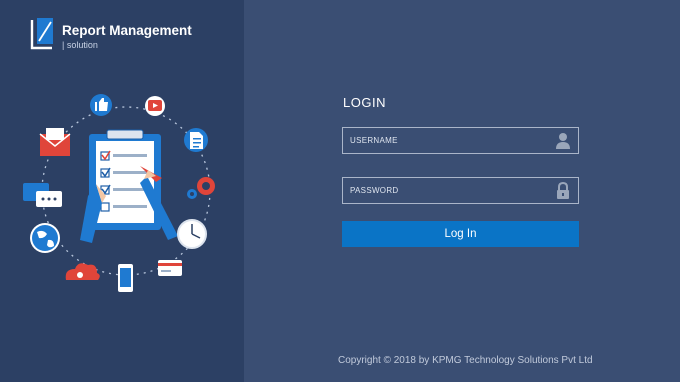 This screenshot has width=680, height=382. Describe the element at coordinates (82, 271) in the screenshot. I see `cloud-icon` at that location.